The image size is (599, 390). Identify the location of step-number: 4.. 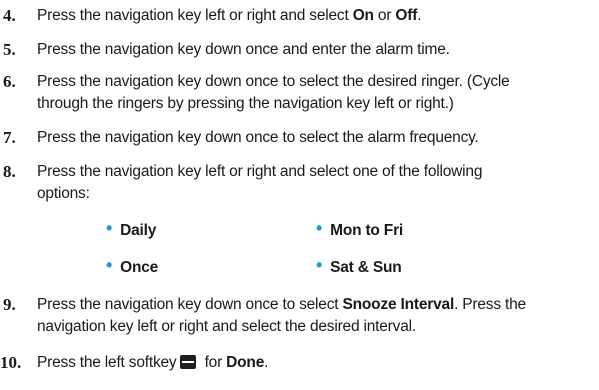
(9, 15).